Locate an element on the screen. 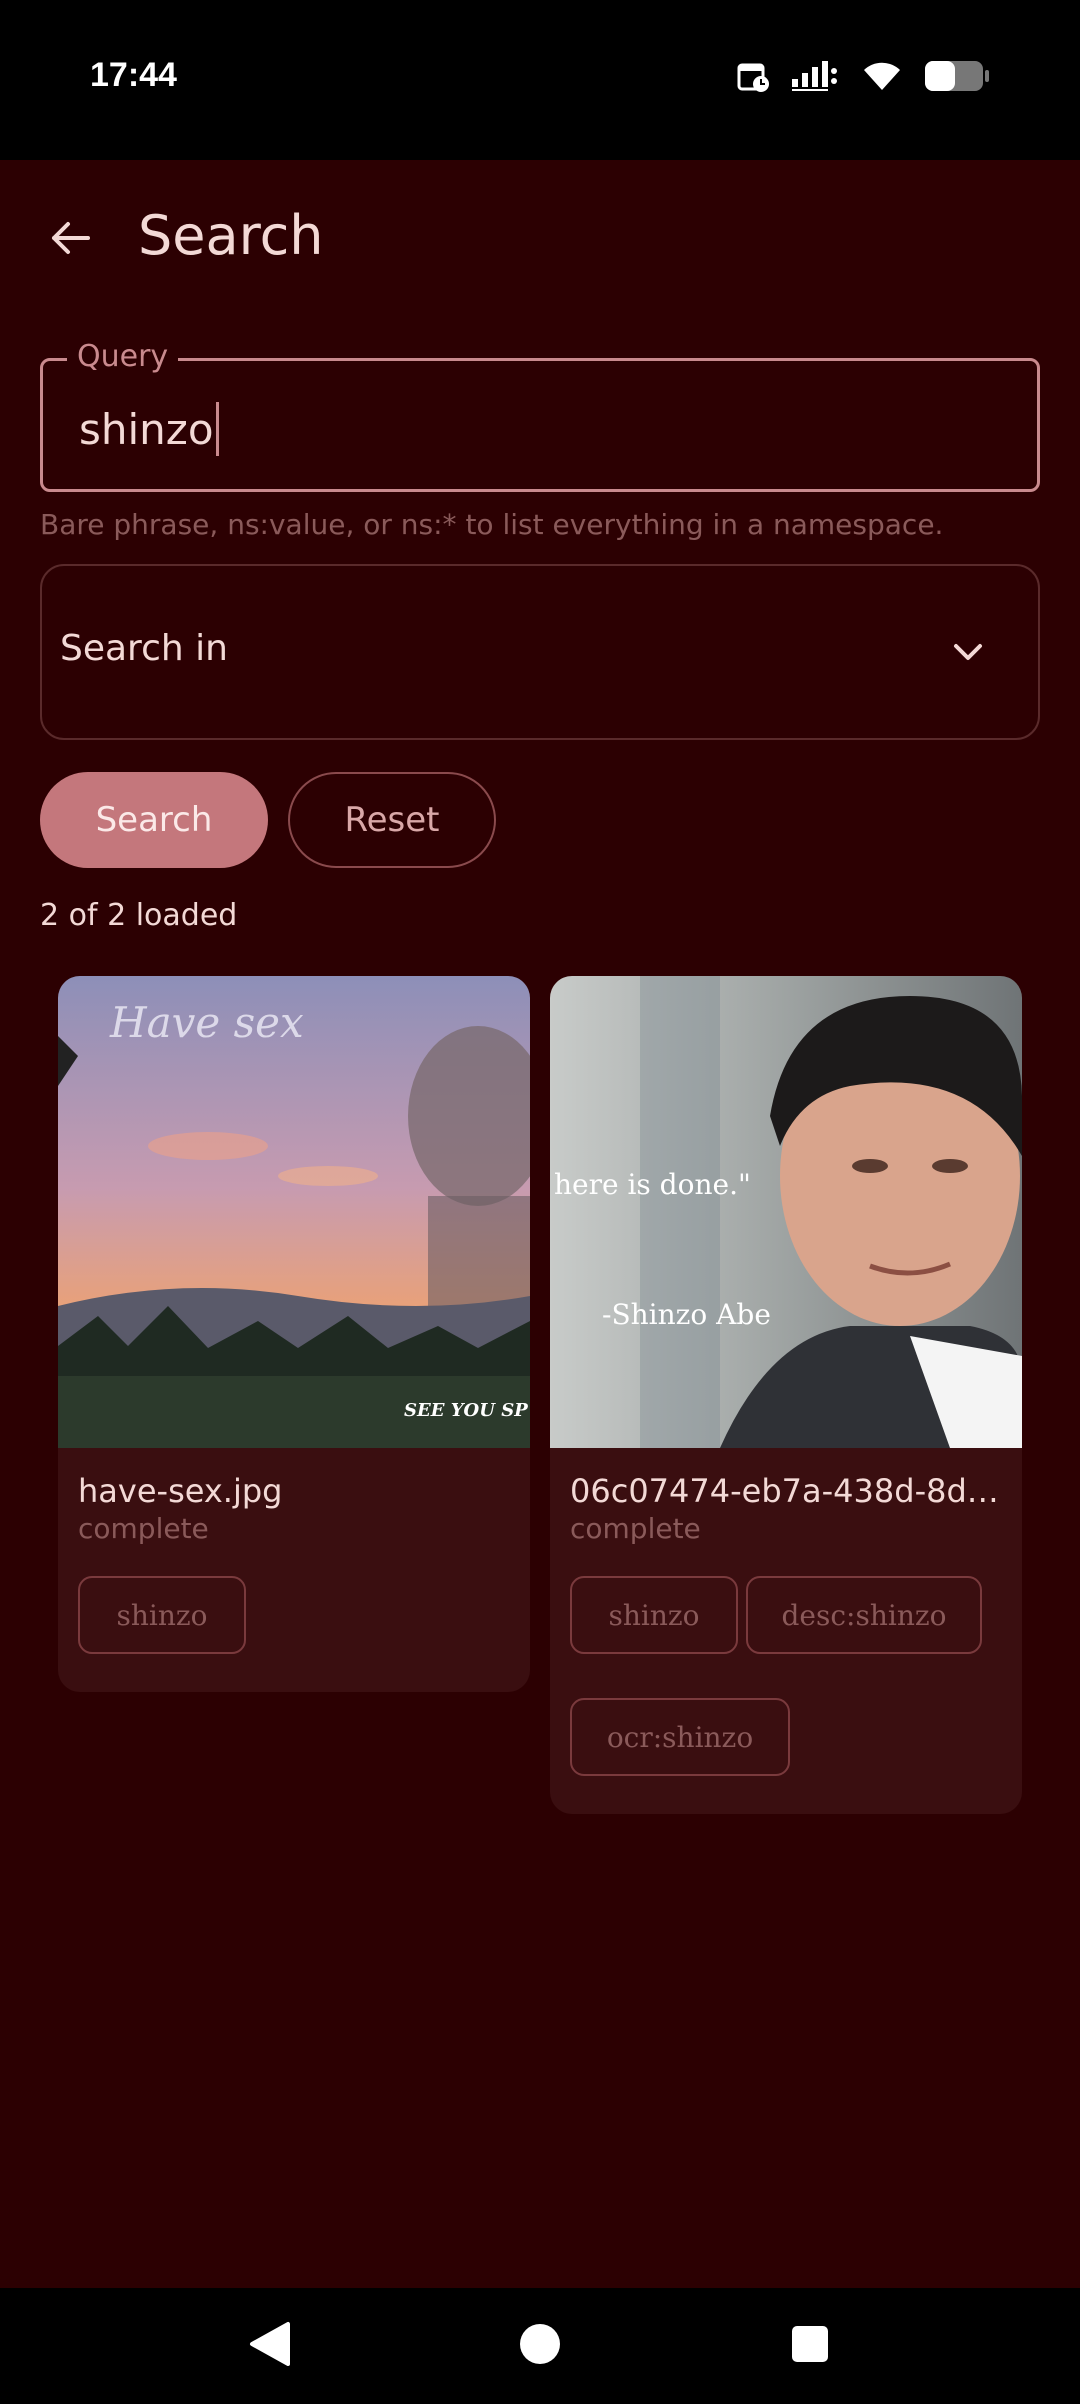 The image size is (1080, 2404). chevron-down-icon is located at coordinates (968, 654).